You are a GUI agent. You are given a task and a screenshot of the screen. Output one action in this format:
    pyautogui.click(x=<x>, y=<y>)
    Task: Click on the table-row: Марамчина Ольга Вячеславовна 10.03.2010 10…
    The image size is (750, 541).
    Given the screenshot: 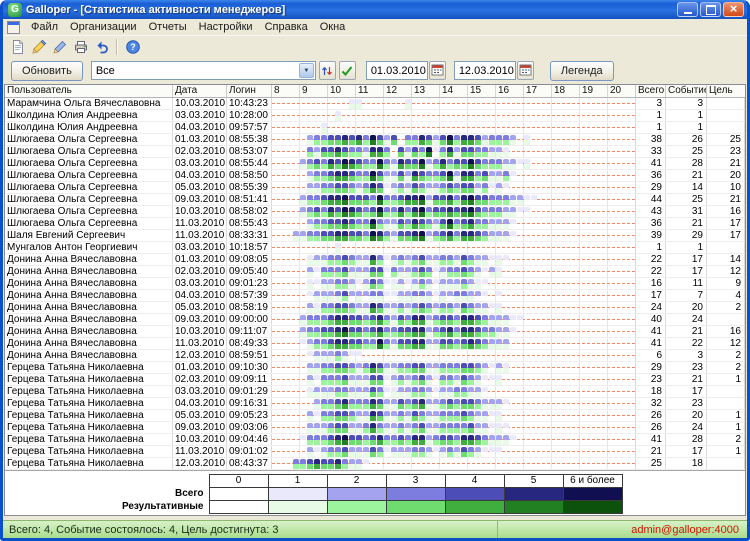 What is the action you would take?
    pyautogui.click(x=375, y=104)
    